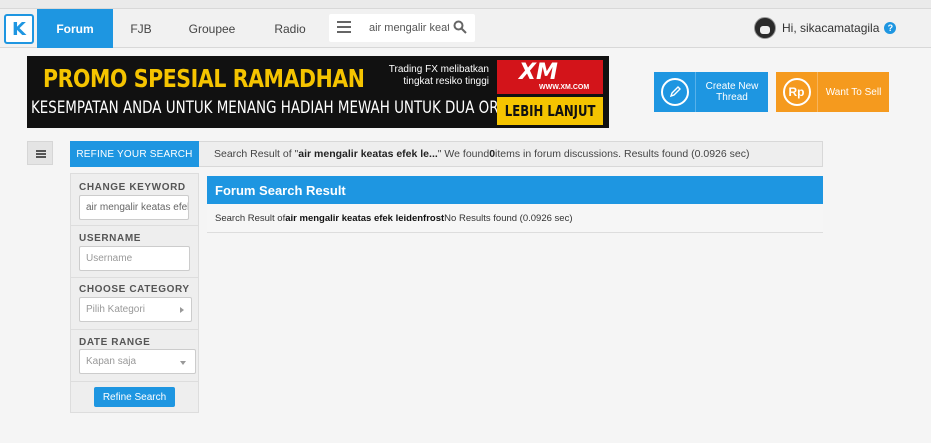 This screenshot has height=443, width=931. What do you see at coordinates (137, 361) in the screenshot?
I see `date-range-select: Kapan saja` at bounding box center [137, 361].